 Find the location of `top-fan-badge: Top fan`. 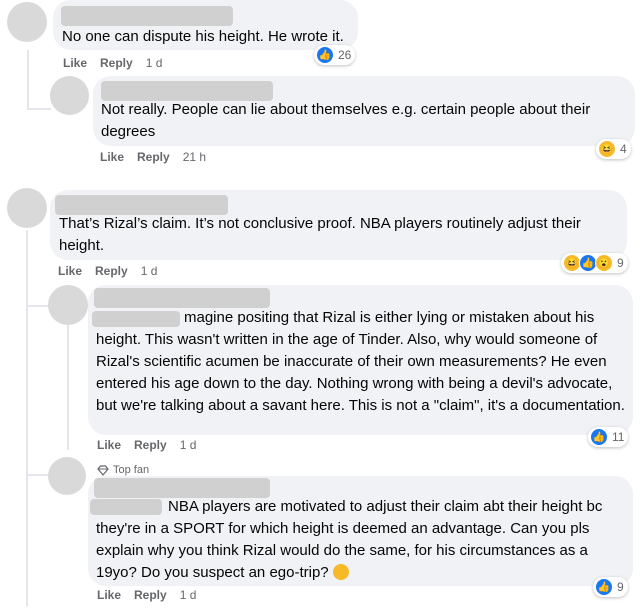

top-fan-badge: Top fan is located at coordinates (123, 470).